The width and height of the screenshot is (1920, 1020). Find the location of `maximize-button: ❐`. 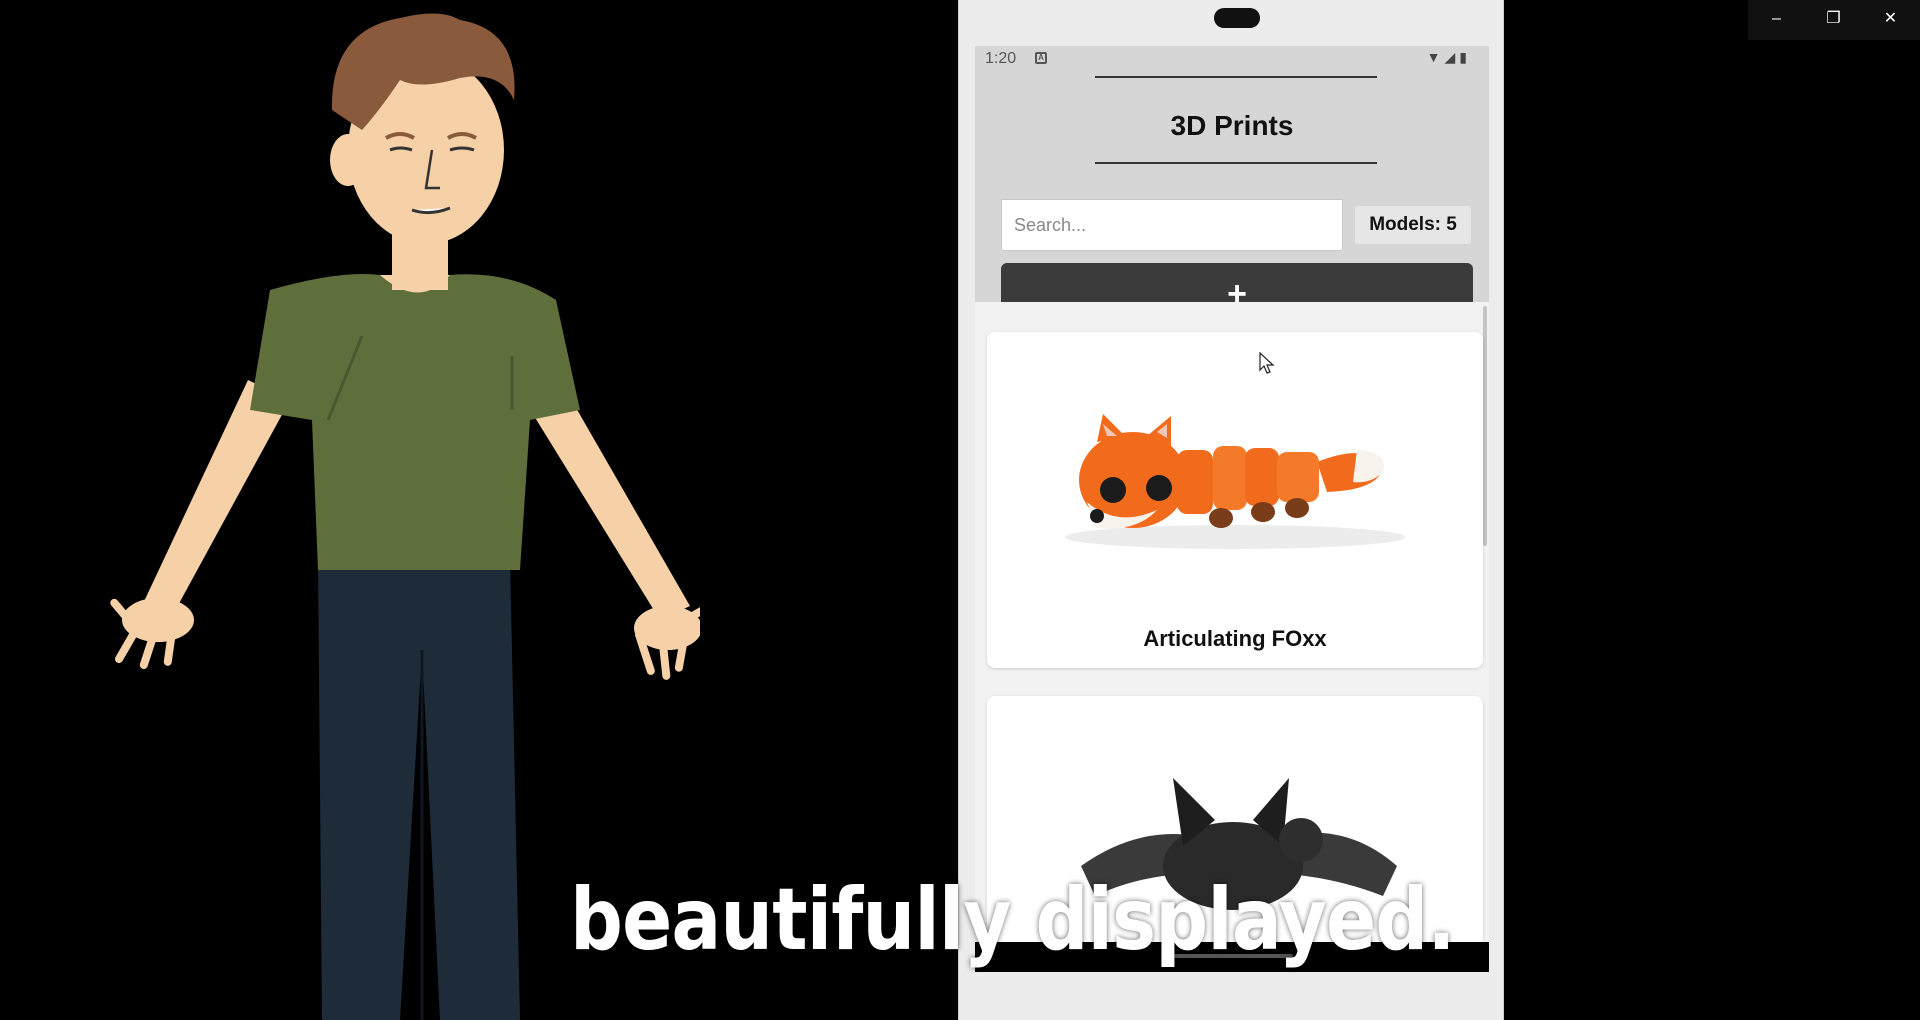

maximize-button: ❐ is located at coordinates (1833, 20).